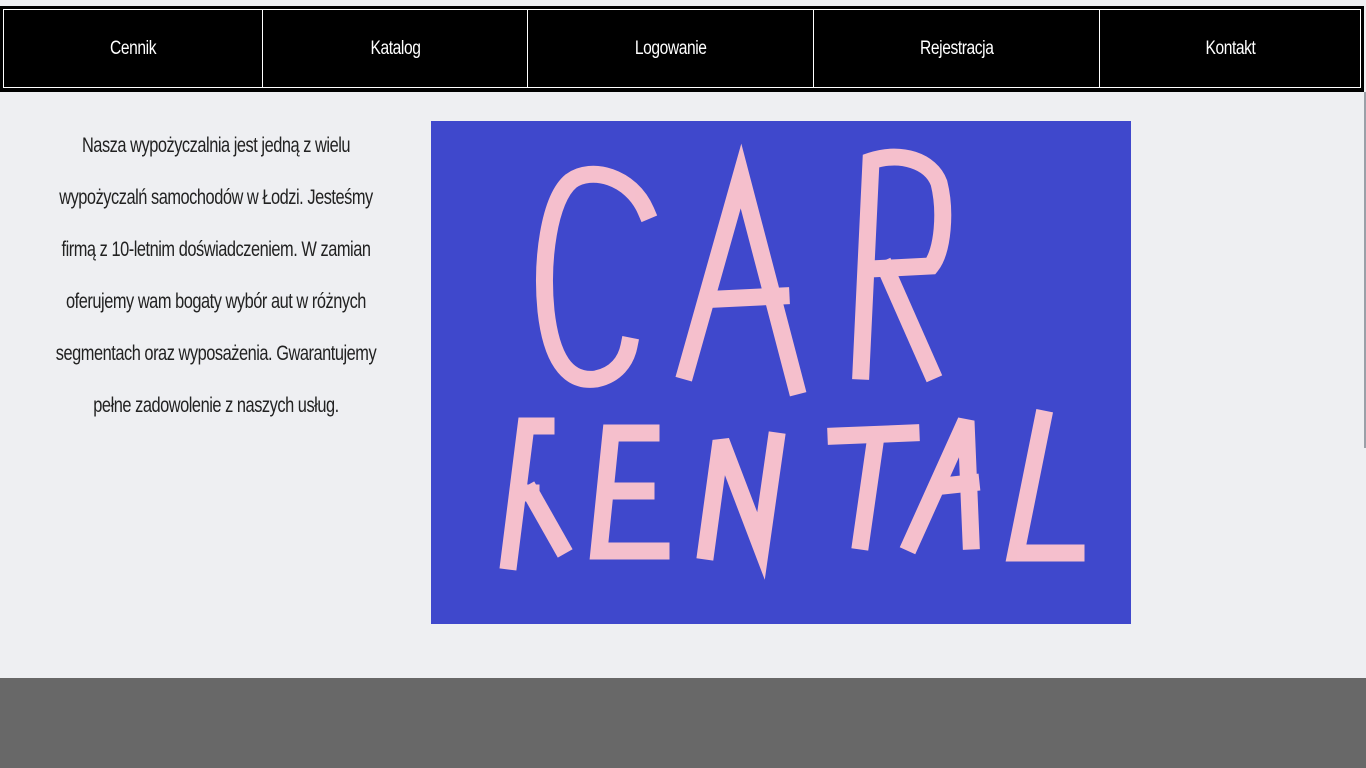 This screenshot has width=1366, height=768. What do you see at coordinates (741, 270) in the screenshot?
I see `letter-a` at bounding box center [741, 270].